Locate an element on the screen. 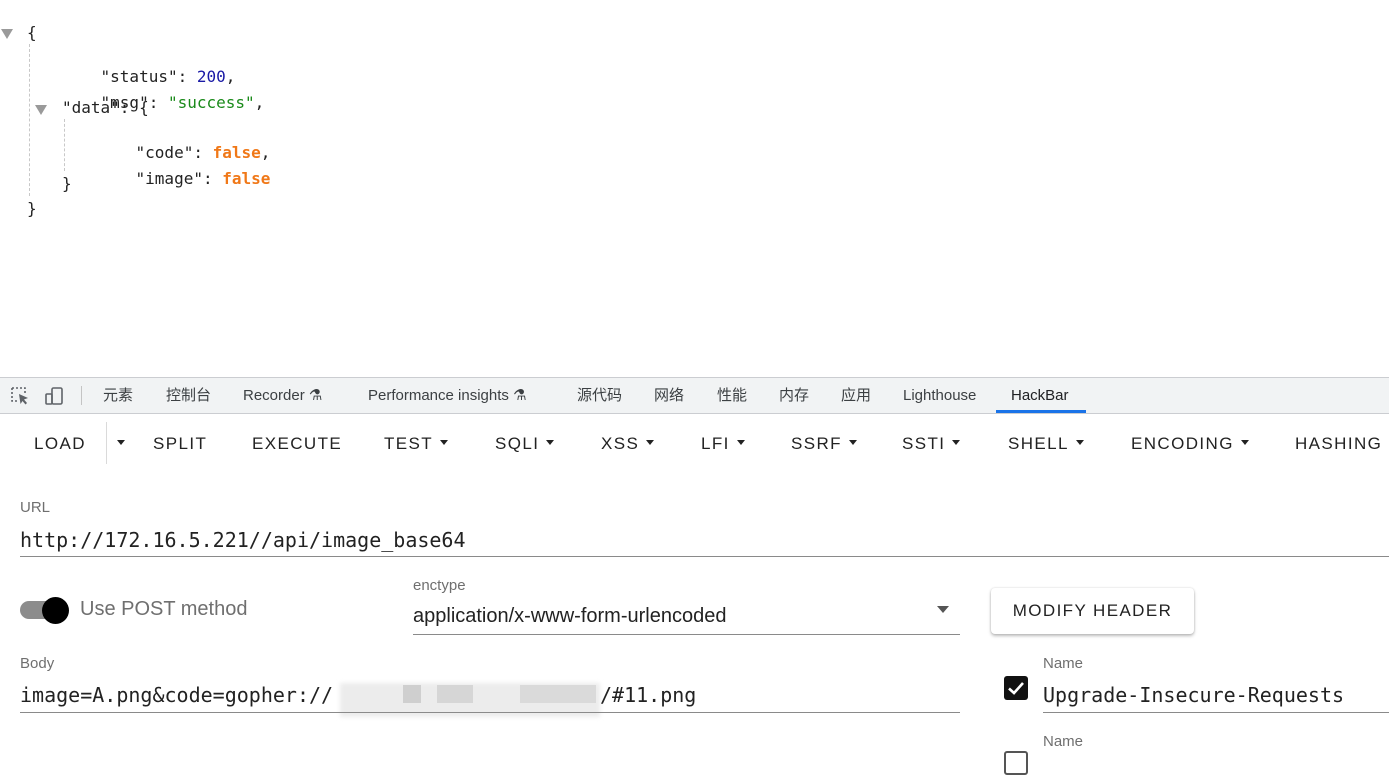 The width and height of the screenshot is (1389, 775). checkmark-icon is located at coordinates (1016, 688).